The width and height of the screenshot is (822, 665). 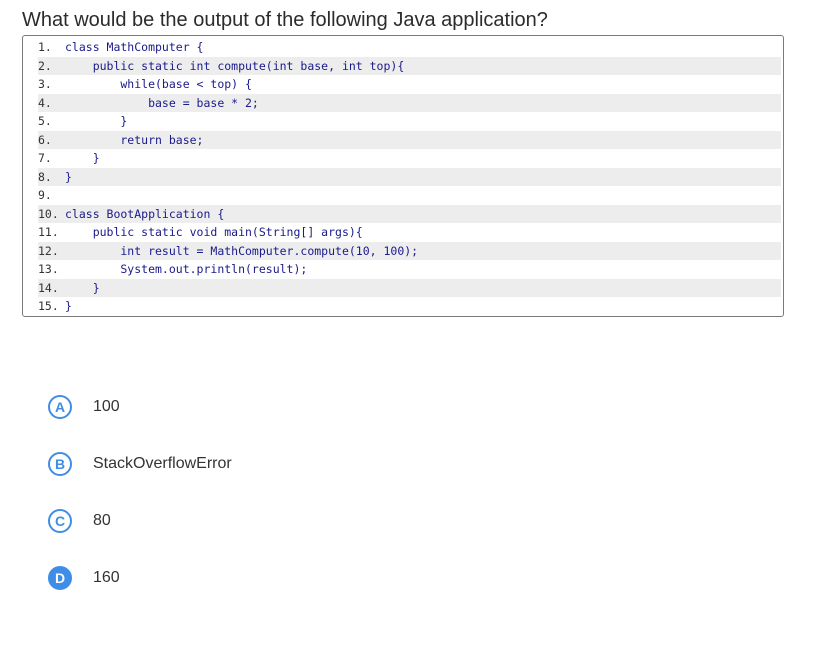 I want to click on line-number: 3., so click(x=45, y=84).